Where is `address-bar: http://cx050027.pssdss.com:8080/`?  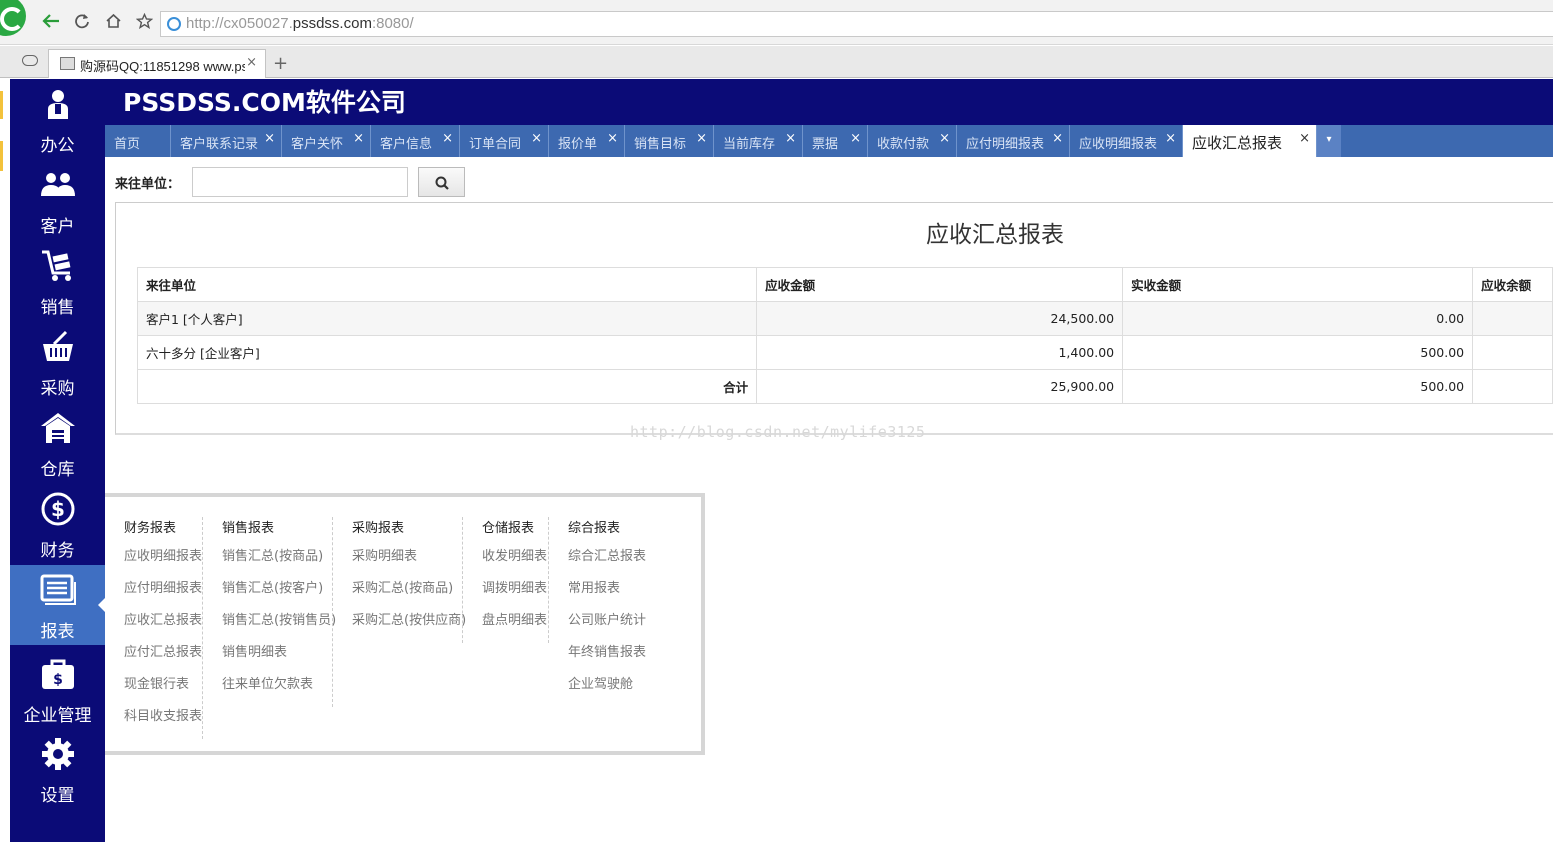
address-bar: http://cx050027.pssdss.com:8080/ is located at coordinates (856, 24).